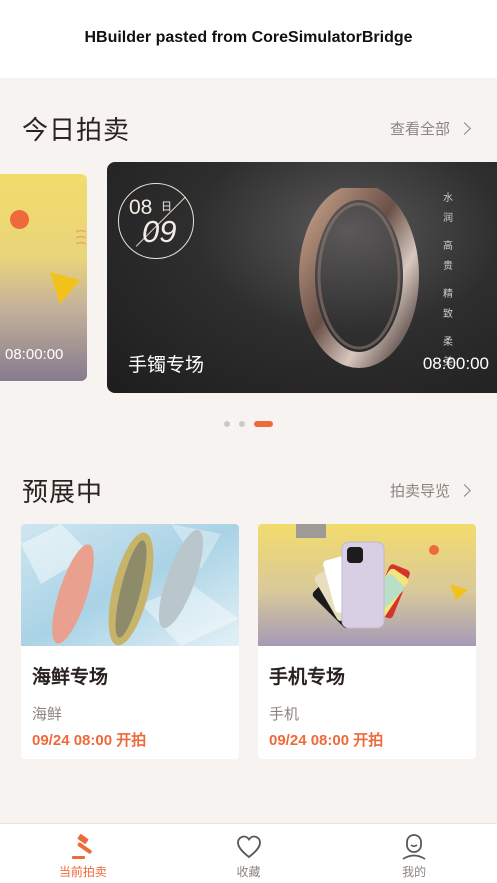 The width and height of the screenshot is (497, 883). I want to click on today-auction-title: 今日拍卖, so click(76, 131).